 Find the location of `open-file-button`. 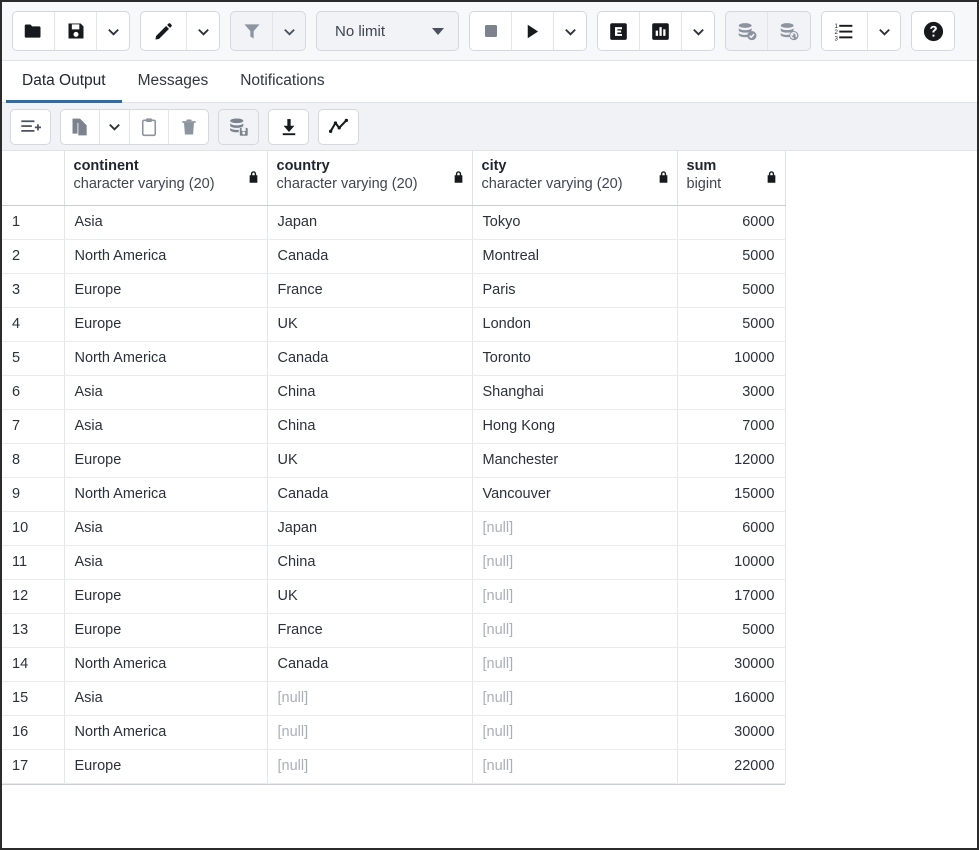

open-file-button is located at coordinates (34, 31).